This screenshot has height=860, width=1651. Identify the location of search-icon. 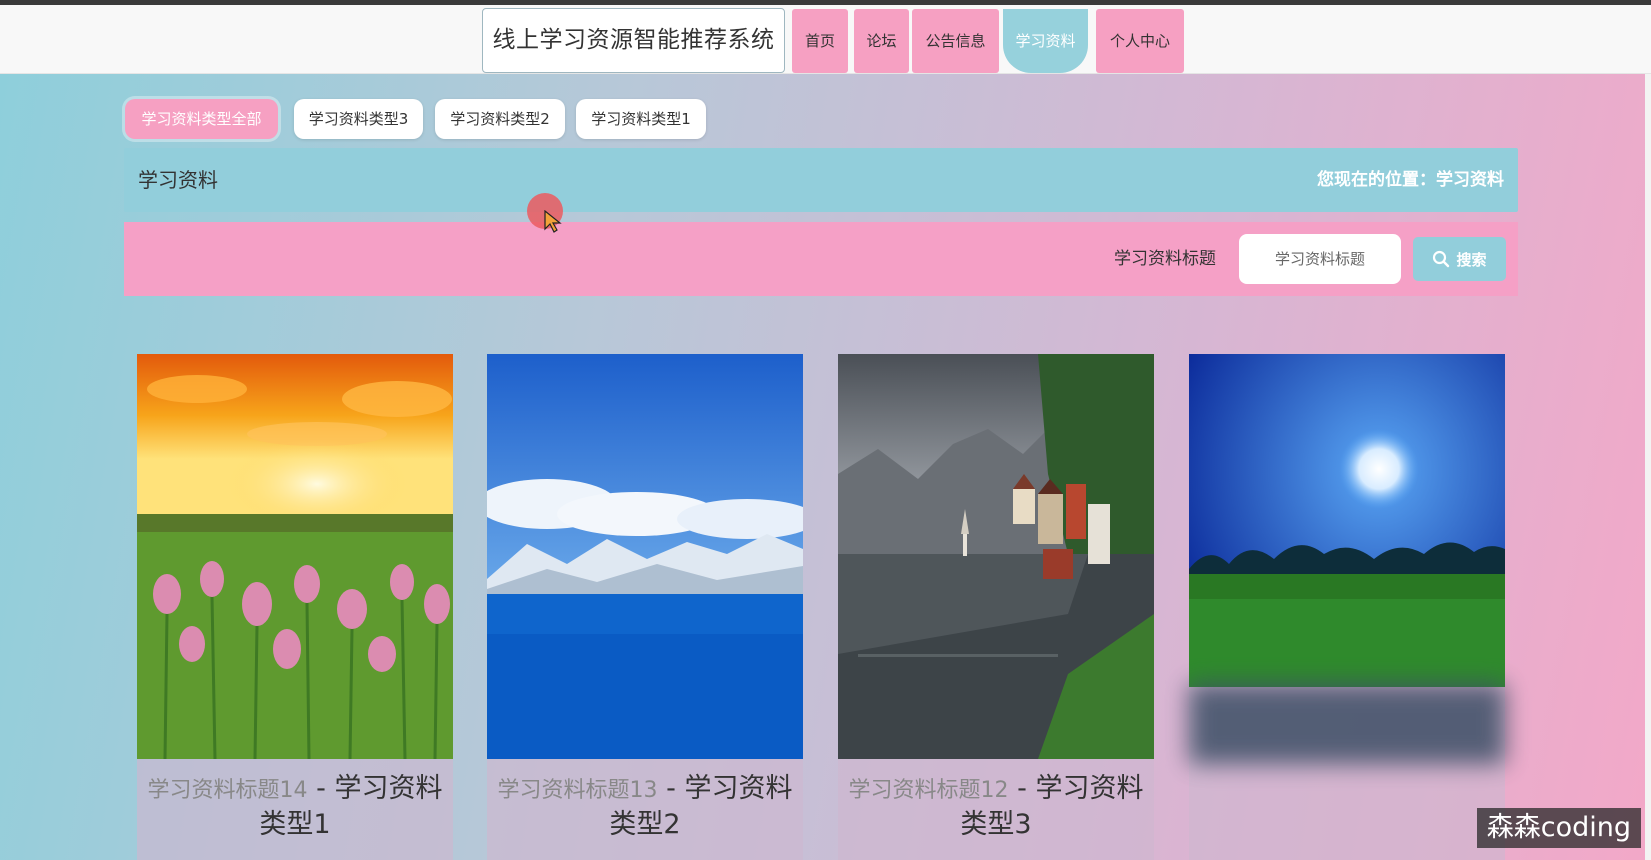
(1441, 259).